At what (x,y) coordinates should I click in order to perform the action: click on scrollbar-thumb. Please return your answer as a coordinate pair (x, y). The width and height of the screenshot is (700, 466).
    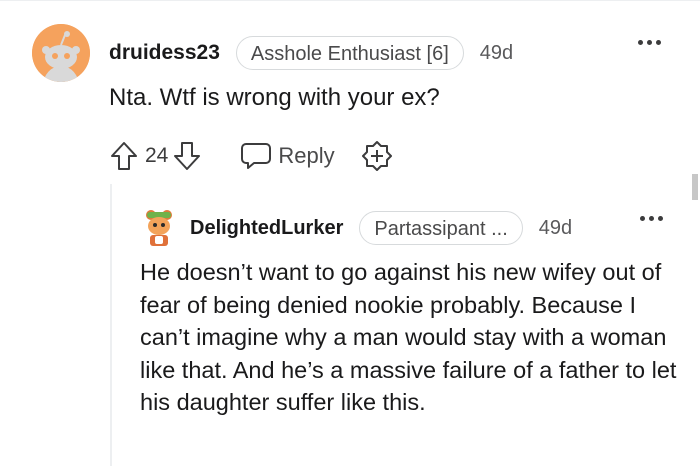
    Looking at the image, I should click on (695, 187).